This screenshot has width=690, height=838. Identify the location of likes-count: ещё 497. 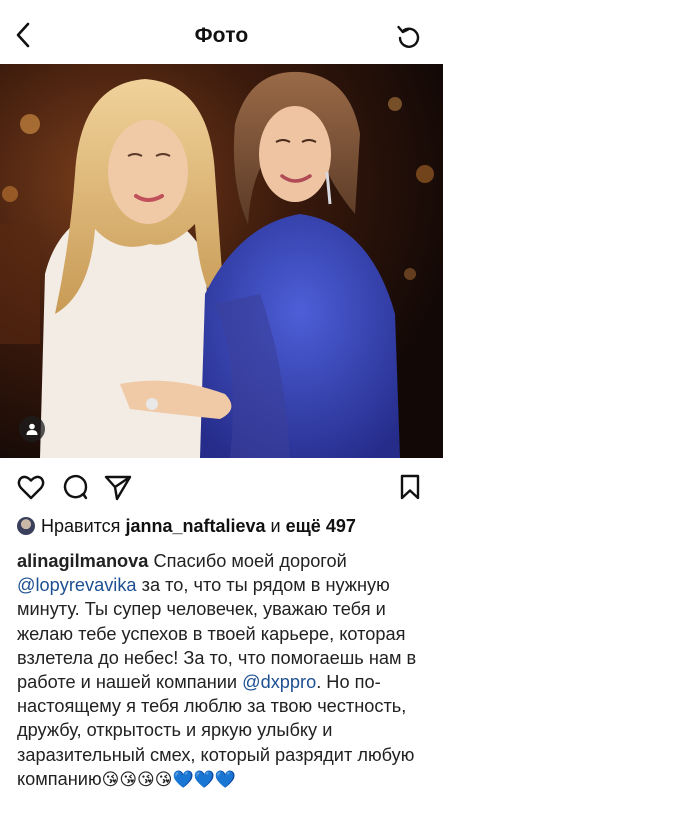
(321, 526).